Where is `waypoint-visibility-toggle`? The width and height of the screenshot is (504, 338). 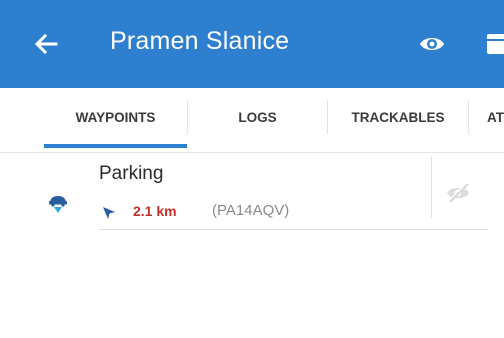 waypoint-visibility-toggle is located at coordinates (458, 193).